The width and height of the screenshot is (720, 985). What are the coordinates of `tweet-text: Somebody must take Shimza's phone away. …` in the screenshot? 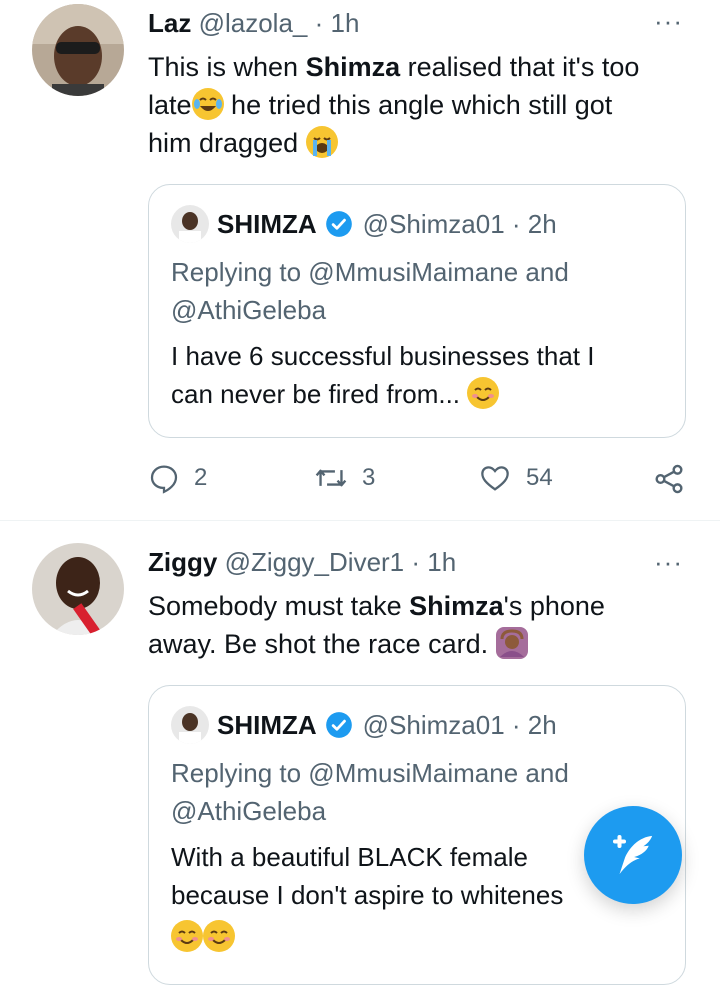 It's located at (376, 625).